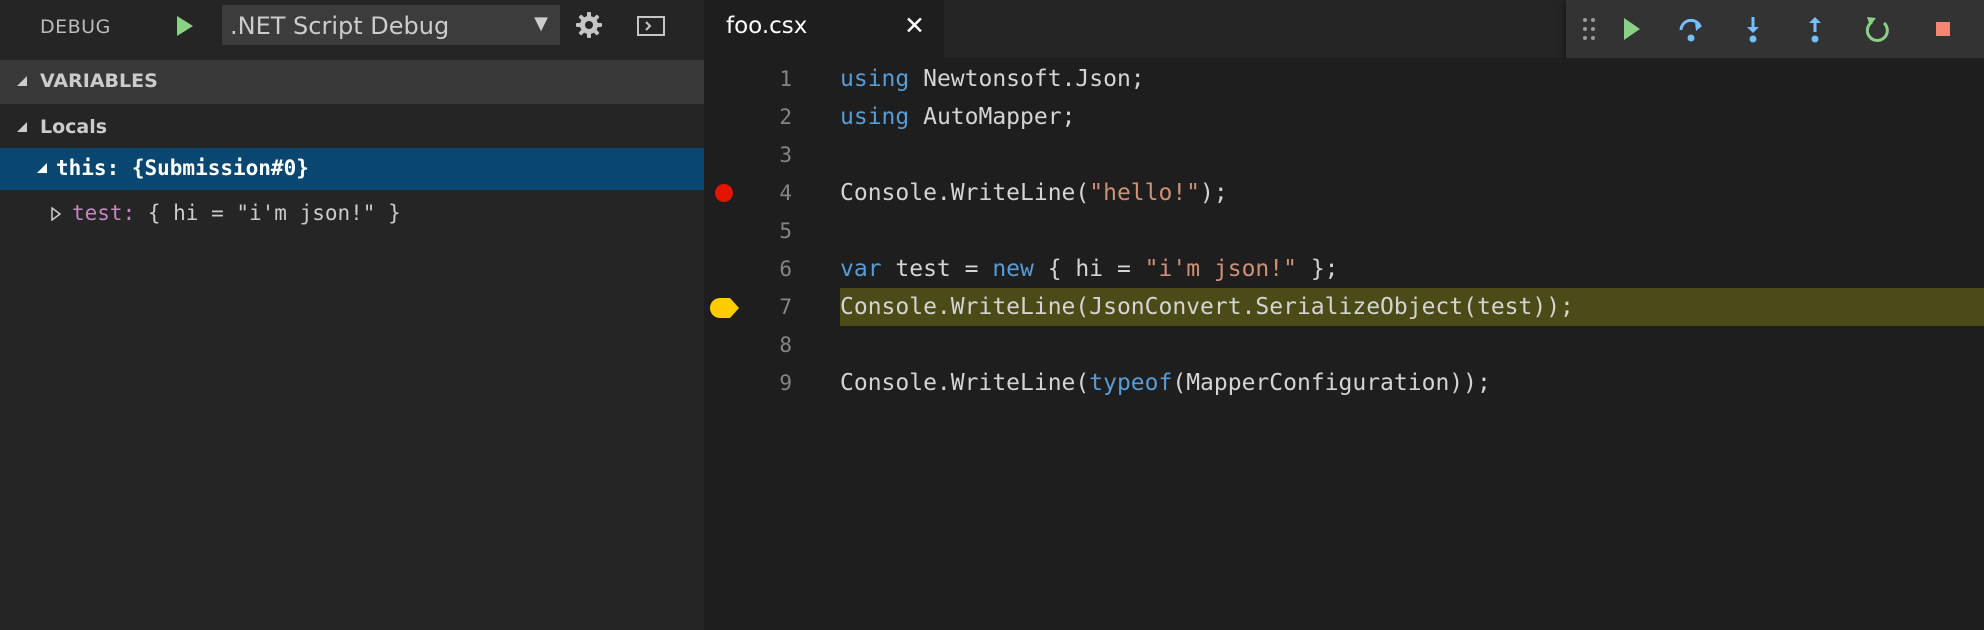  What do you see at coordinates (589, 25) in the screenshot?
I see `gear-icon` at bounding box center [589, 25].